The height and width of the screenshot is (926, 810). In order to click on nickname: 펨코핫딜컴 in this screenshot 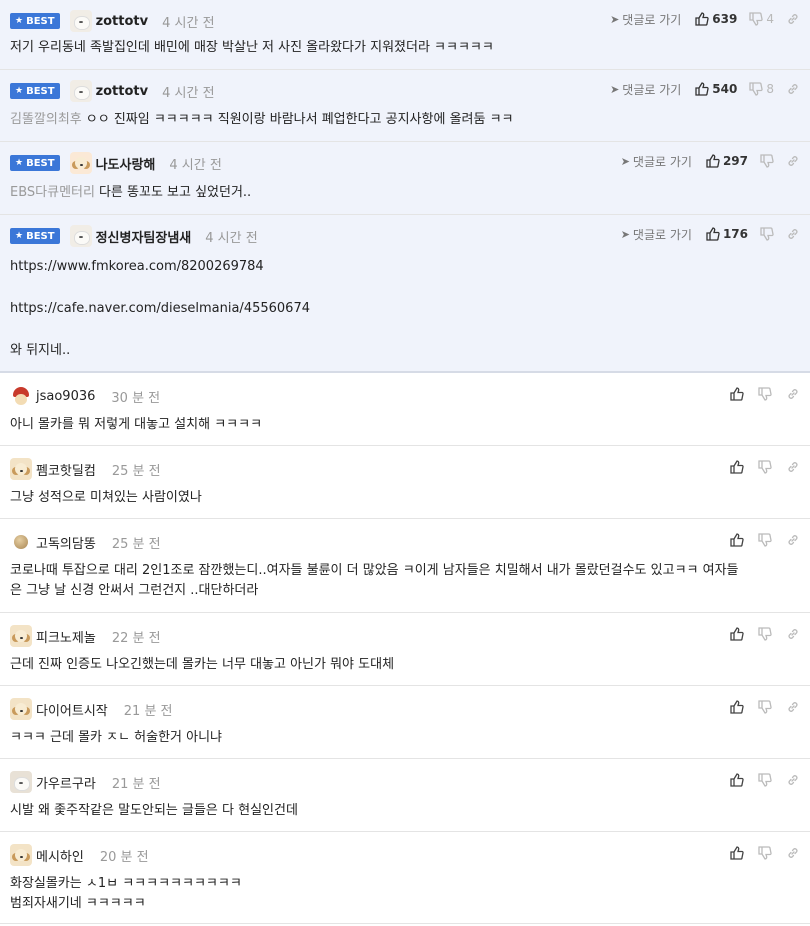, I will do `click(66, 469)`.